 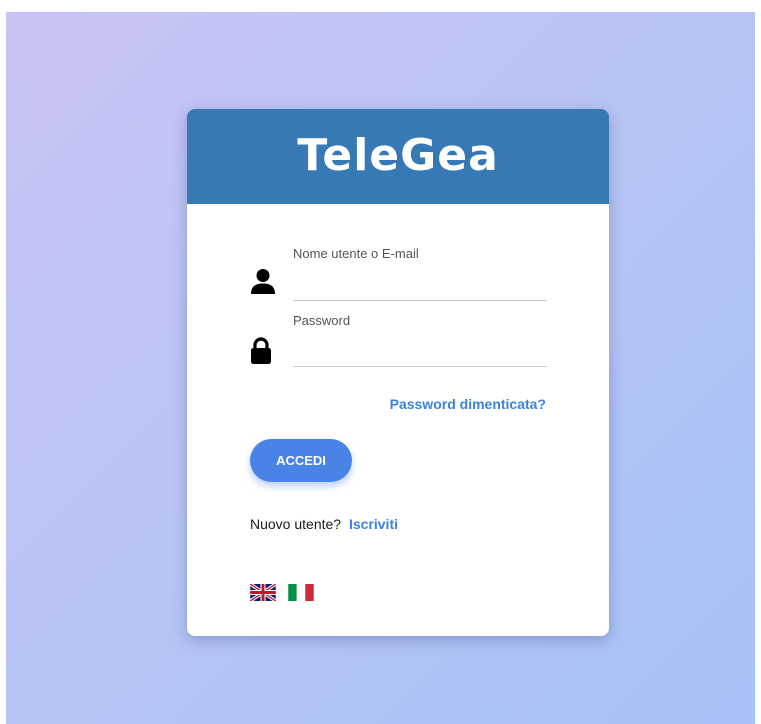 What do you see at coordinates (263, 592) in the screenshot?
I see `uk-flag-icon` at bounding box center [263, 592].